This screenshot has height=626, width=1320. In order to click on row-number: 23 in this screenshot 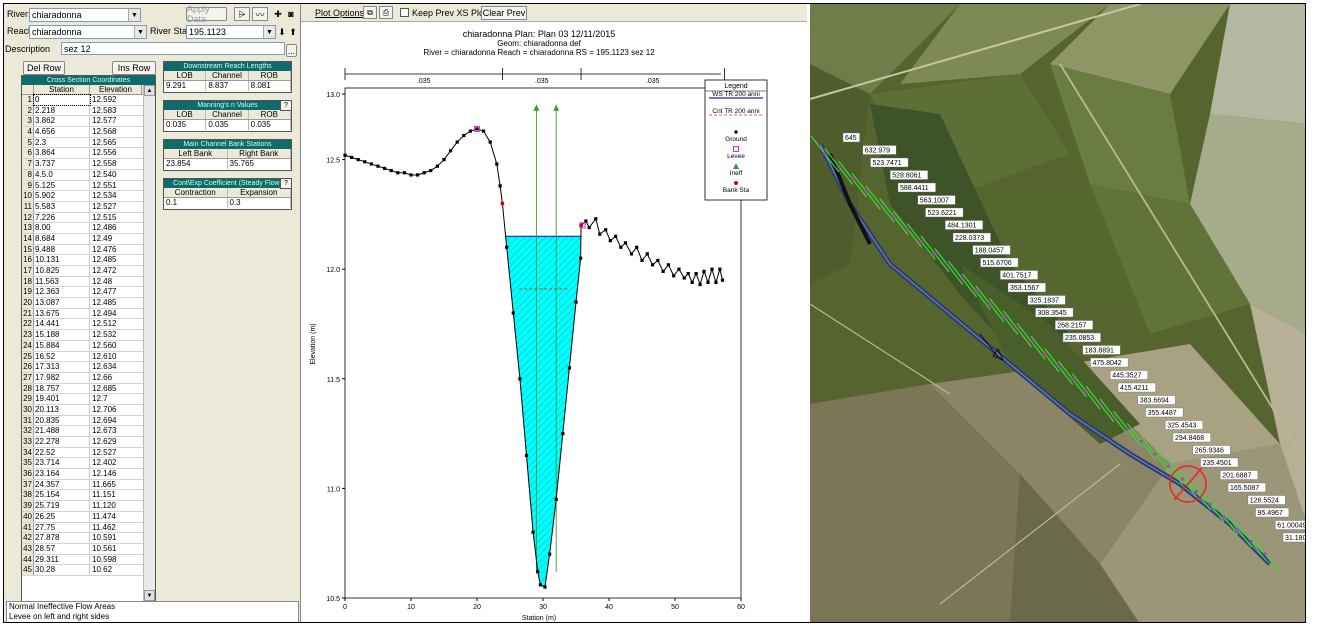, I will do `click(28, 335)`.